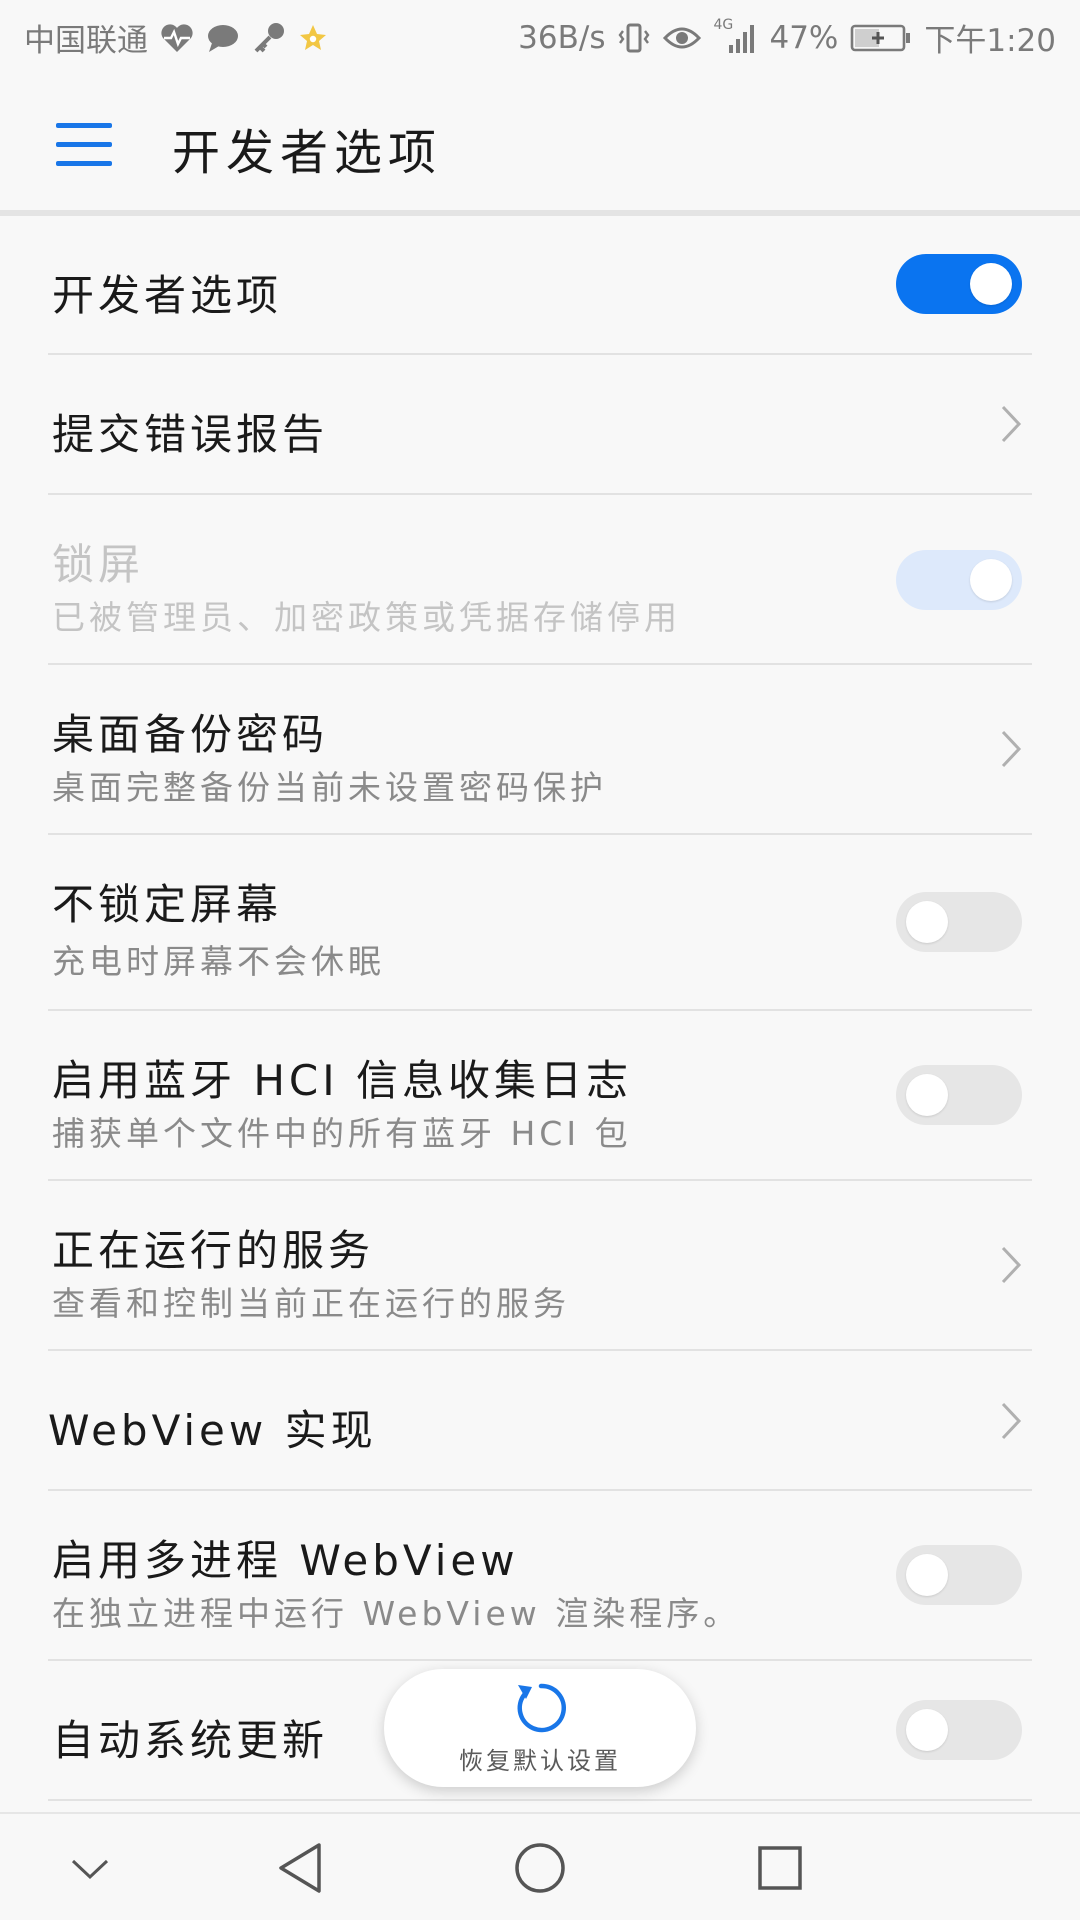 The height and width of the screenshot is (1920, 1080). What do you see at coordinates (90, 1868) in the screenshot?
I see `collapse-icon` at bounding box center [90, 1868].